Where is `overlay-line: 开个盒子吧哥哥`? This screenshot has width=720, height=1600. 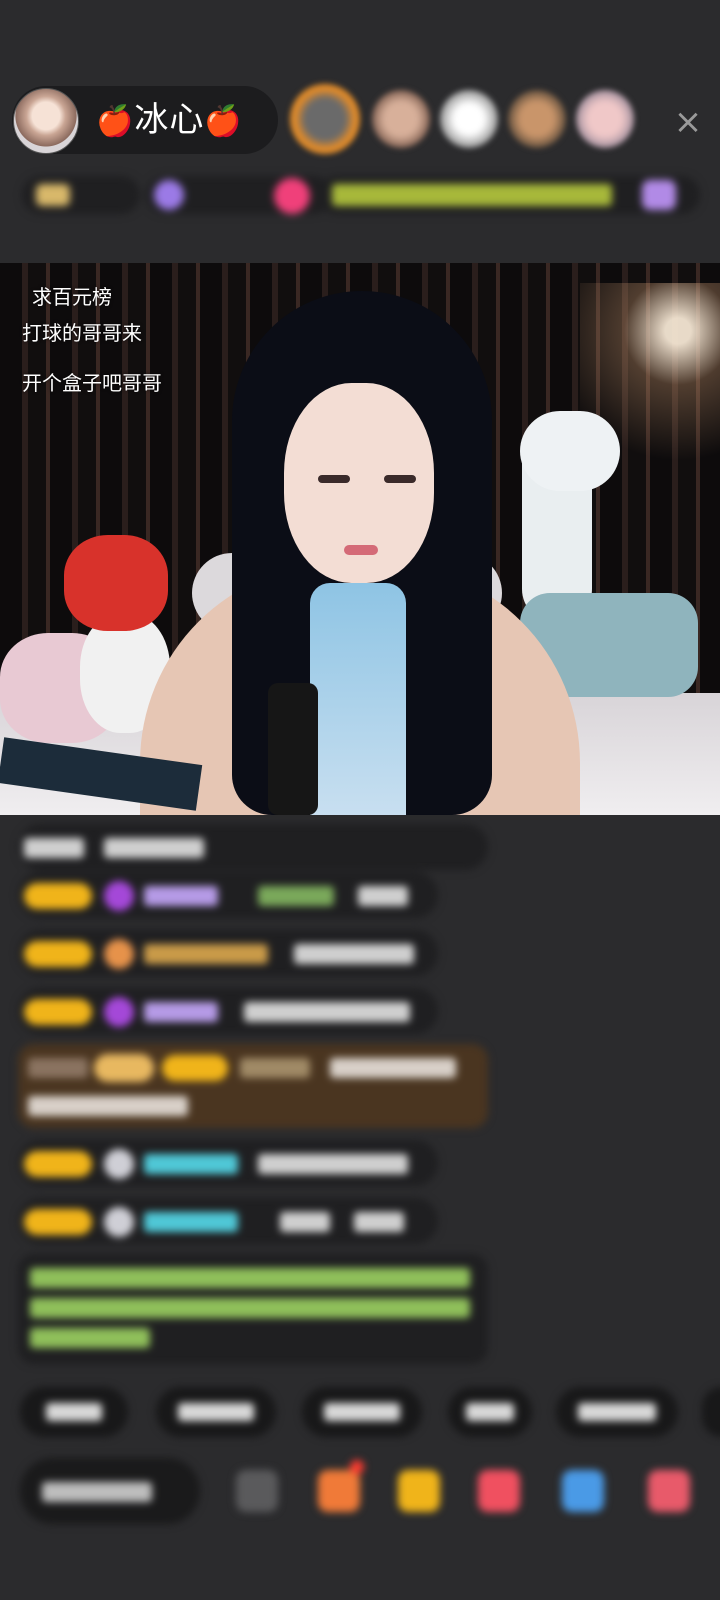
overlay-line: 开个盒子吧哥哥 is located at coordinates (92, 383).